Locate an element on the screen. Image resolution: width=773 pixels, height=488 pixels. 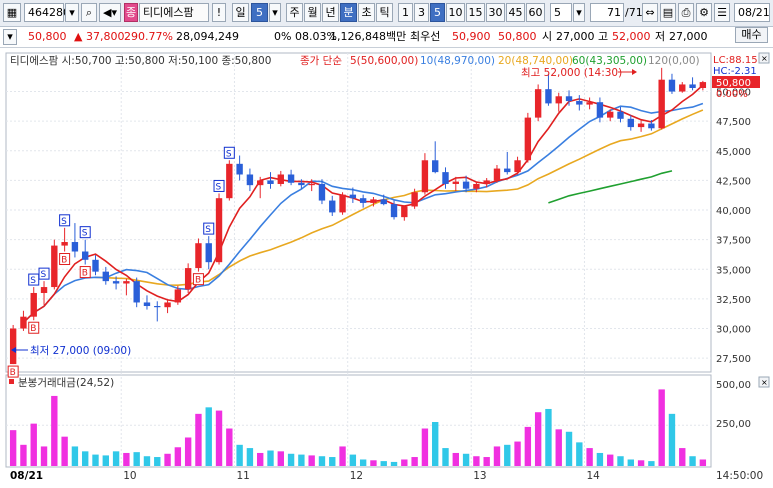
count-dropdown-icon: ▾ is located at coordinates (579, 12).